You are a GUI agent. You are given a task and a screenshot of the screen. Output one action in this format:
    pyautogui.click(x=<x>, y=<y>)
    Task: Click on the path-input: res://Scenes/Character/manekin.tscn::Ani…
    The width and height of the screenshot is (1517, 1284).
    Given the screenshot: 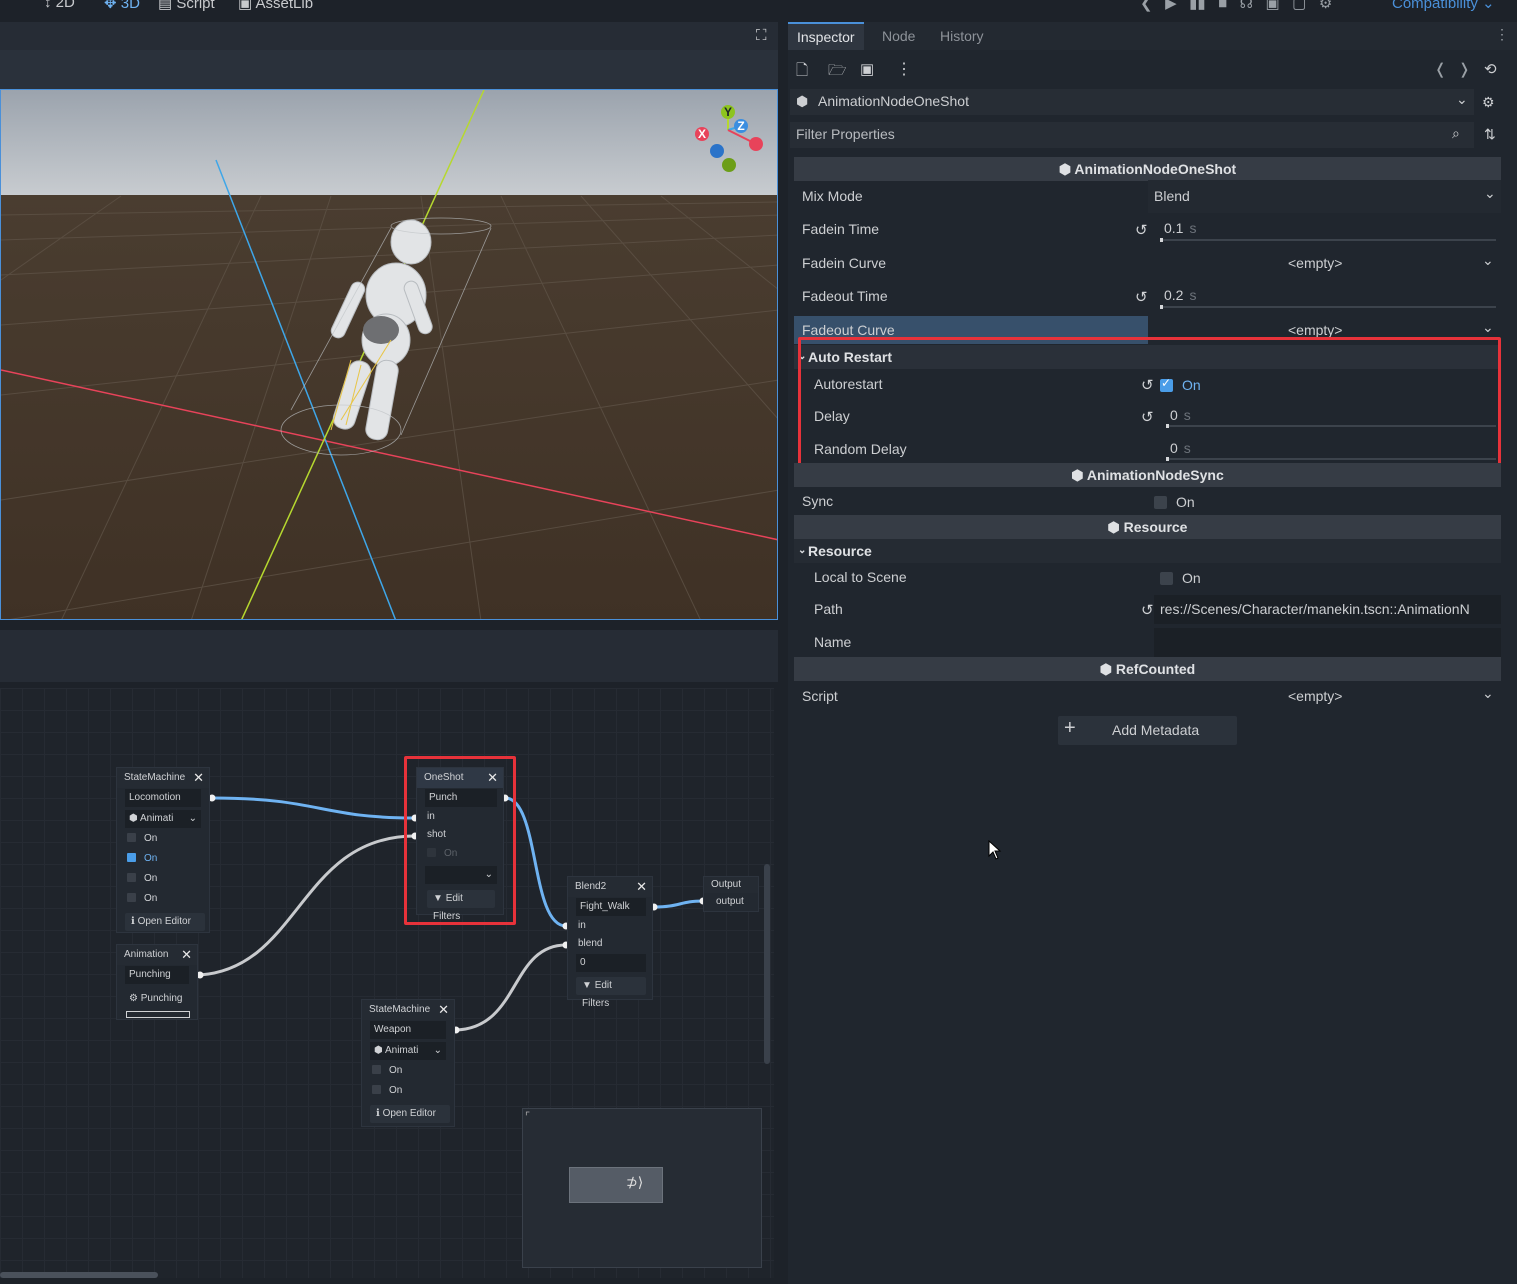 What is the action you would take?
    pyautogui.click(x=1327, y=609)
    